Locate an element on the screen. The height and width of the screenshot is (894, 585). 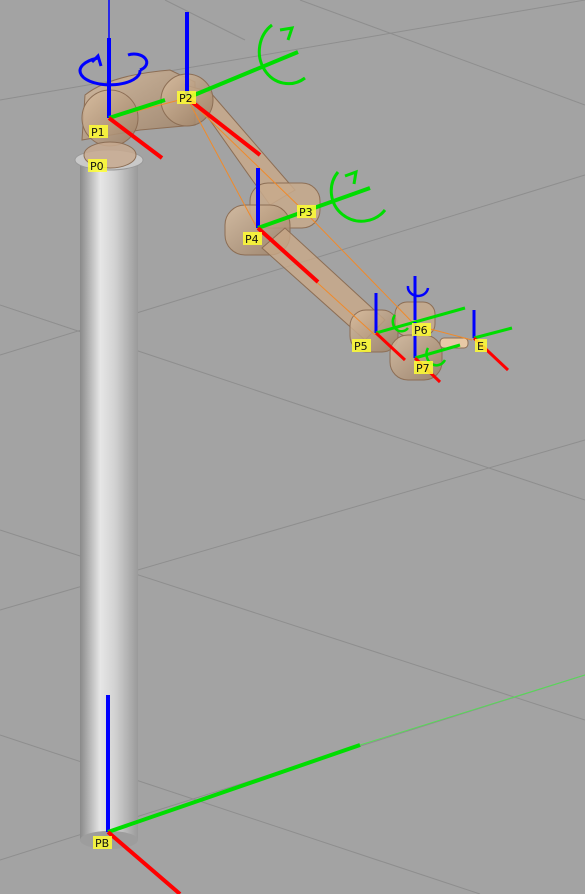
frame-label-p1: P1 is located at coordinates (98, 132).